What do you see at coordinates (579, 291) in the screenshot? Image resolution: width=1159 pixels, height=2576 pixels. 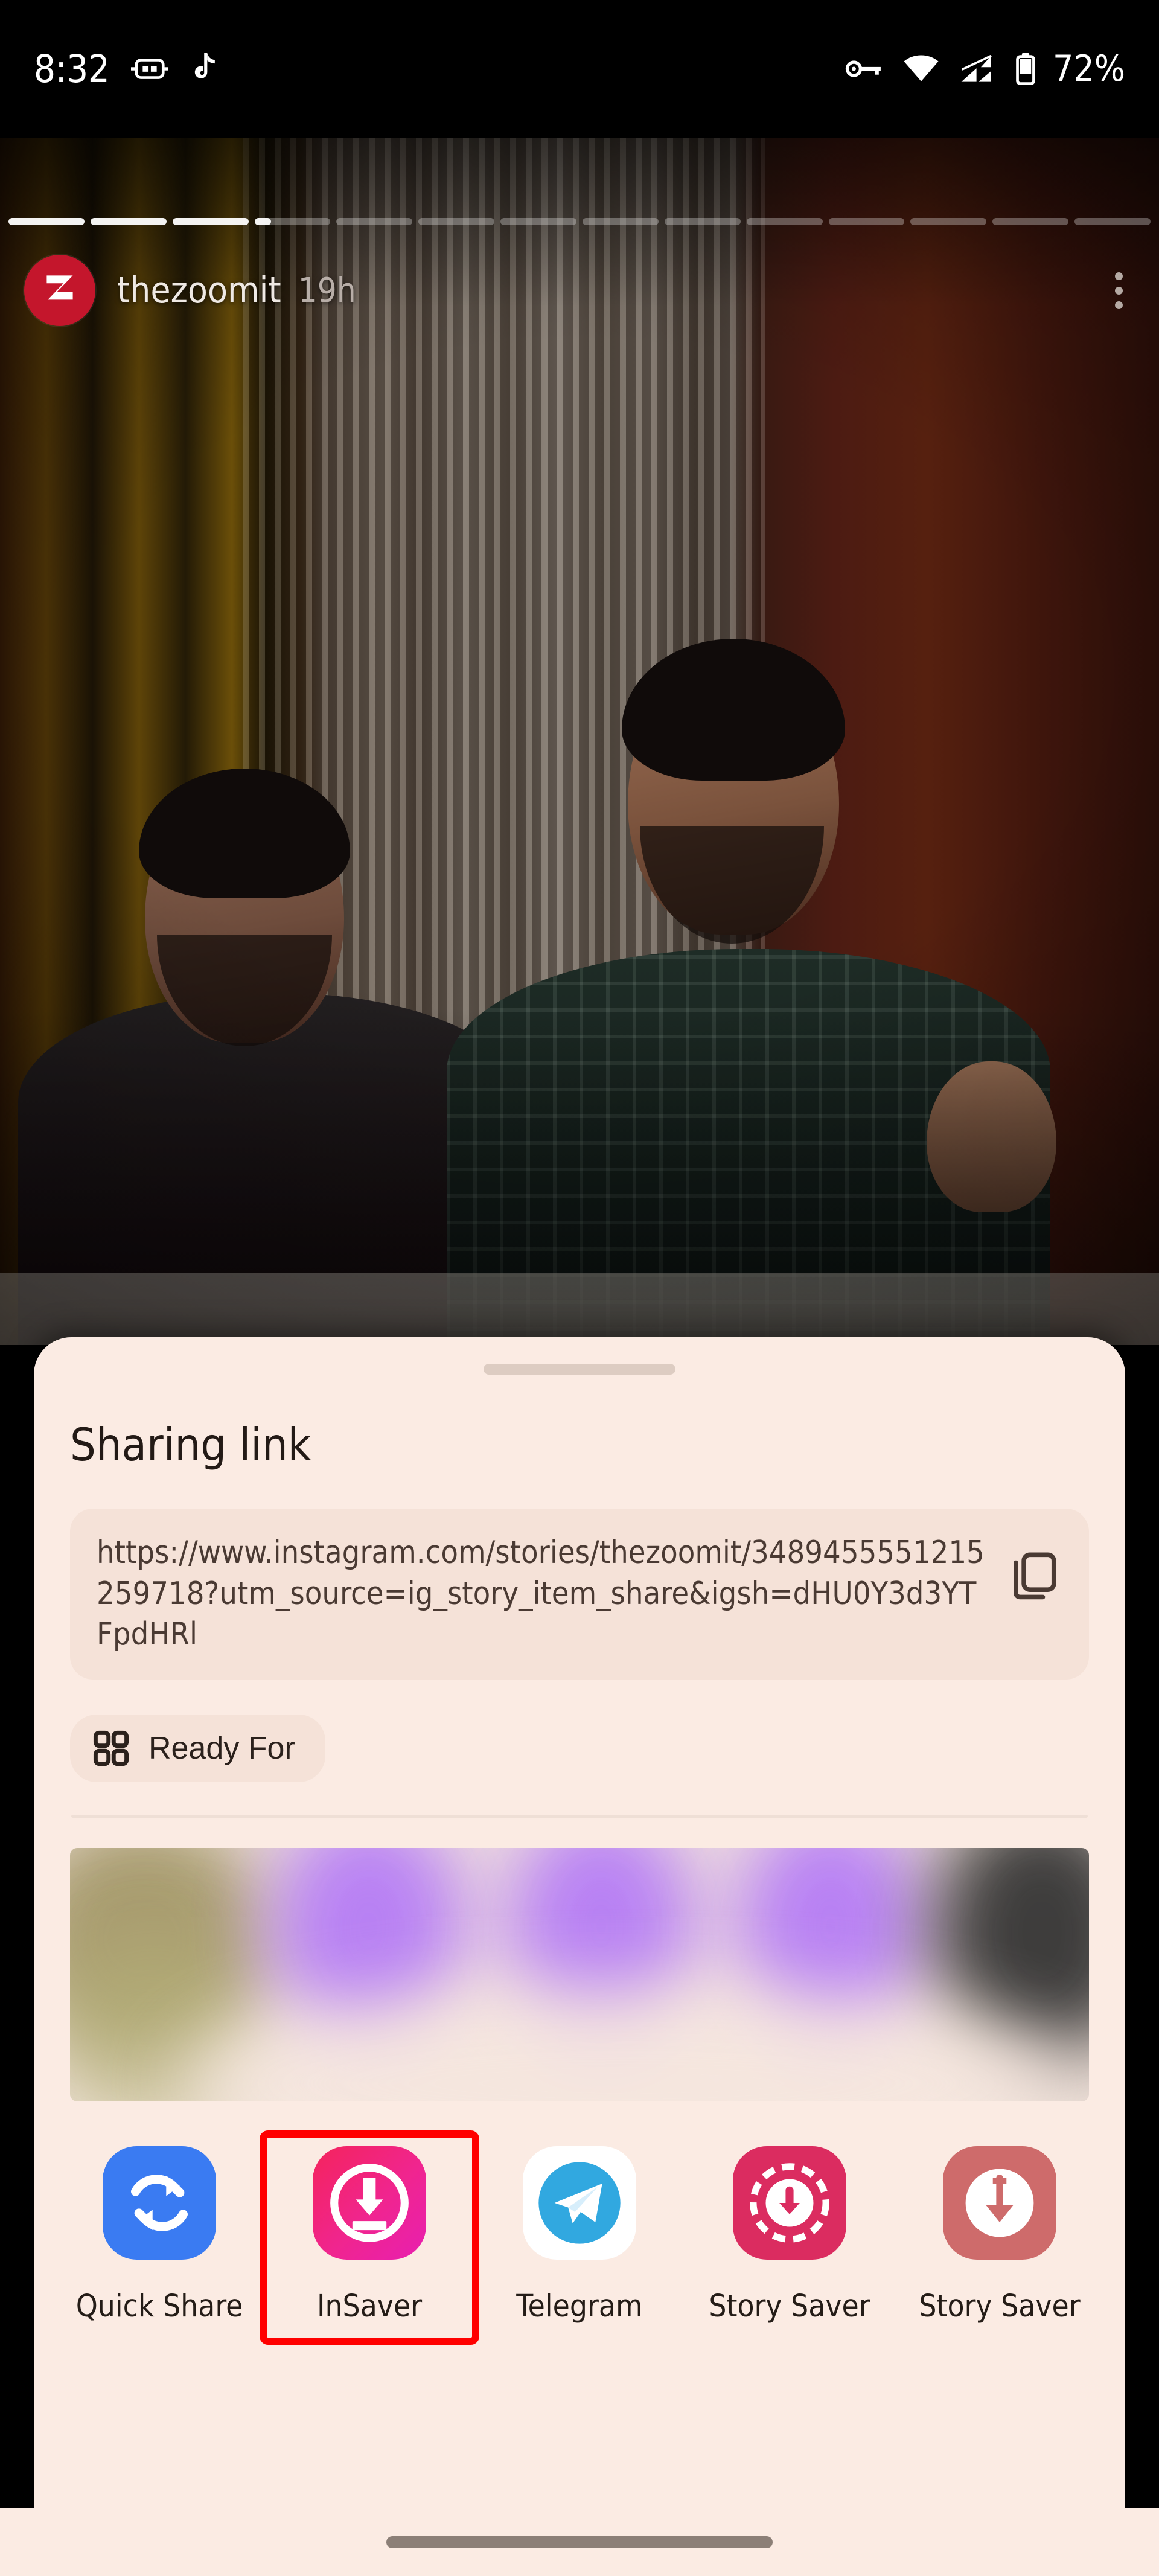 I see `story-header: thezoomit 19h` at bounding box center [579, 291].